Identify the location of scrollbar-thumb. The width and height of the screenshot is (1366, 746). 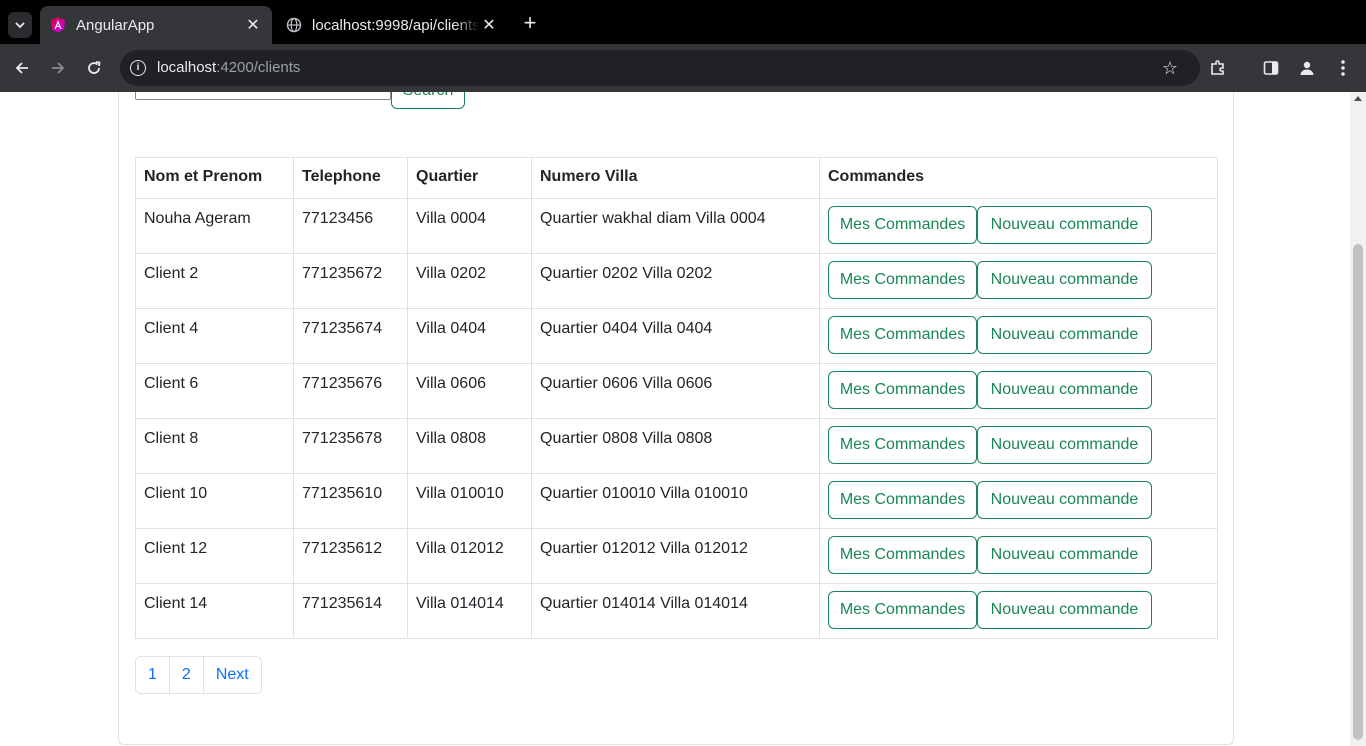
(1358, 492).